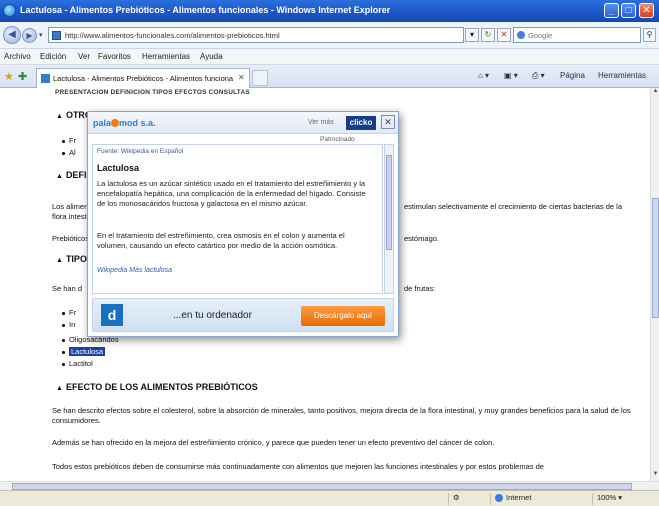 This screenshot has width=659, height=506. Describe the element at coordinates (124, 123) in the screenshot. I see `popup-brand: pala mod s.a.` at that location.